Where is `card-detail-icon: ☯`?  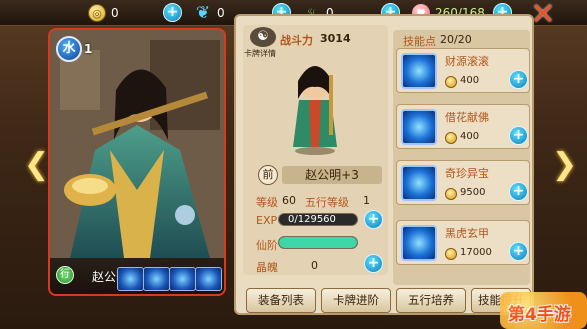
card-detail-icon: ☯ is located at coordinates (263, 37).